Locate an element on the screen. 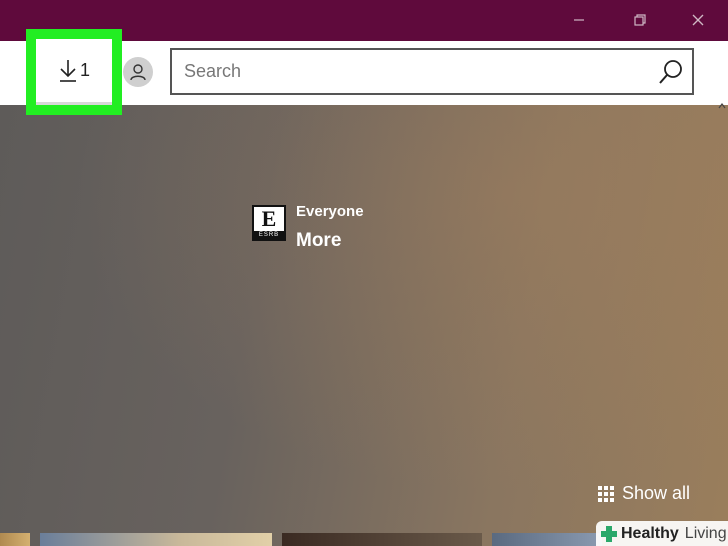 The width and height of the screenshot is (728, 546). chevron-up-icon is located at coordinates (722, 106).